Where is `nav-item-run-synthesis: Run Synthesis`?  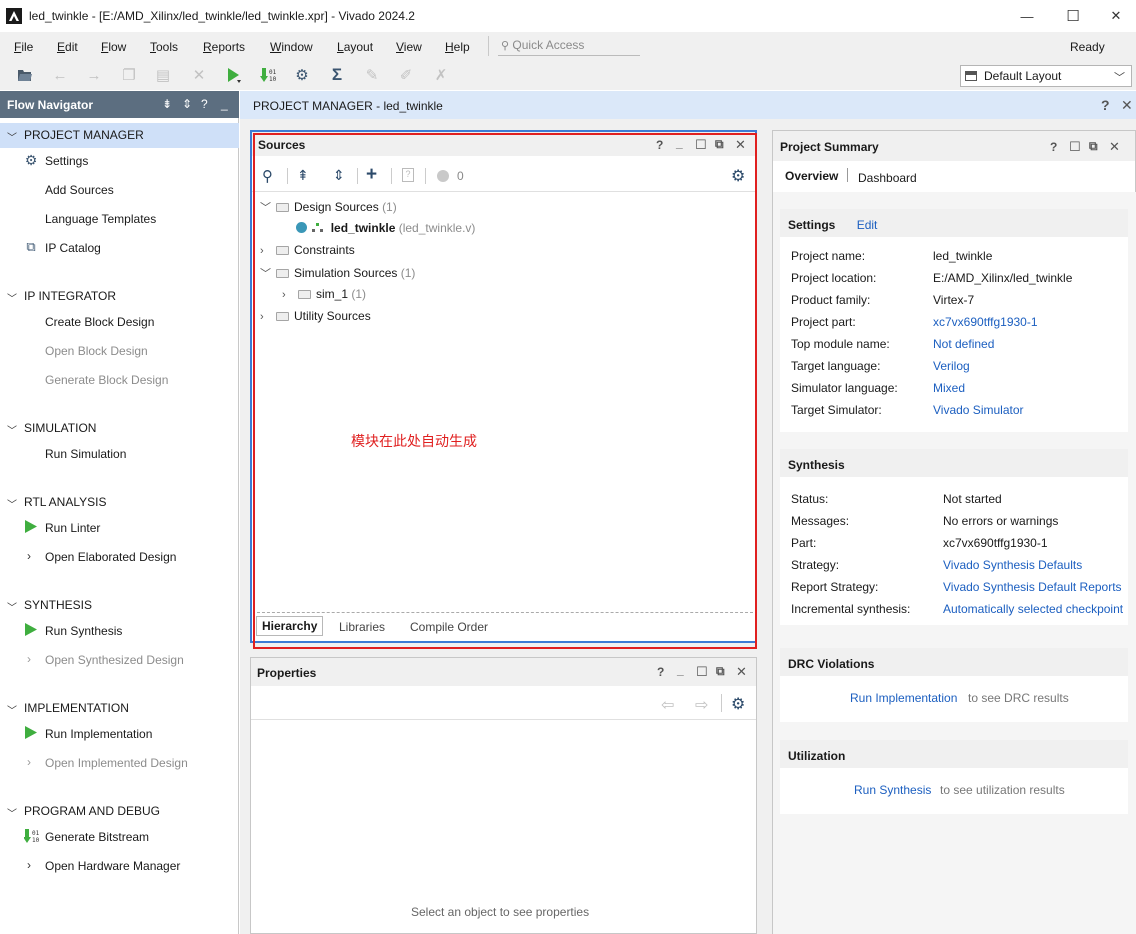
nav-item-run-synthesis: Run Synthesis is located at coordinates (83, 631).